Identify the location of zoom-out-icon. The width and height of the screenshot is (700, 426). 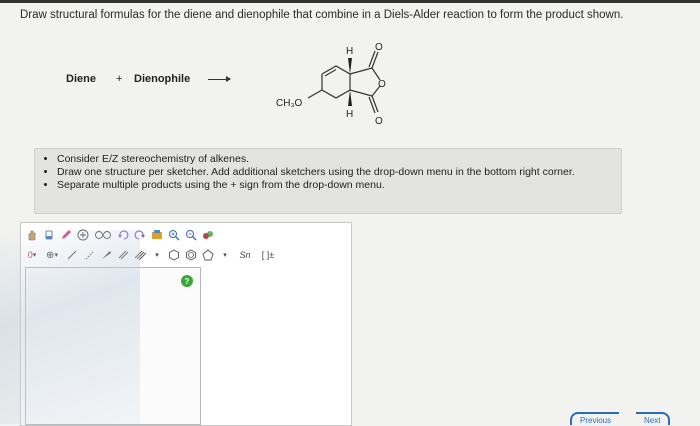
(191, 235).